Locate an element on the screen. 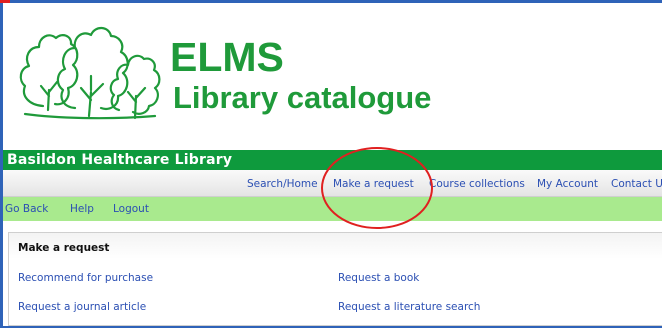 This screenshot has height=328, width=662. secondary-navigation: Go Back Help Logout is located at coordinates (332, 209).